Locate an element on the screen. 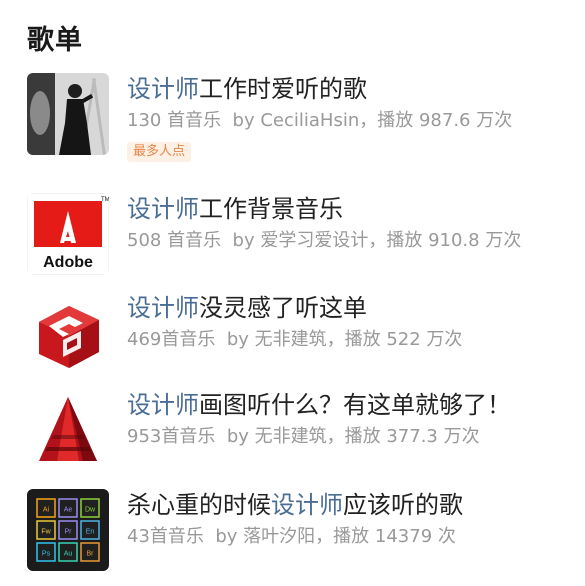  photo-cover-icon is located at coordinates (68, 114).